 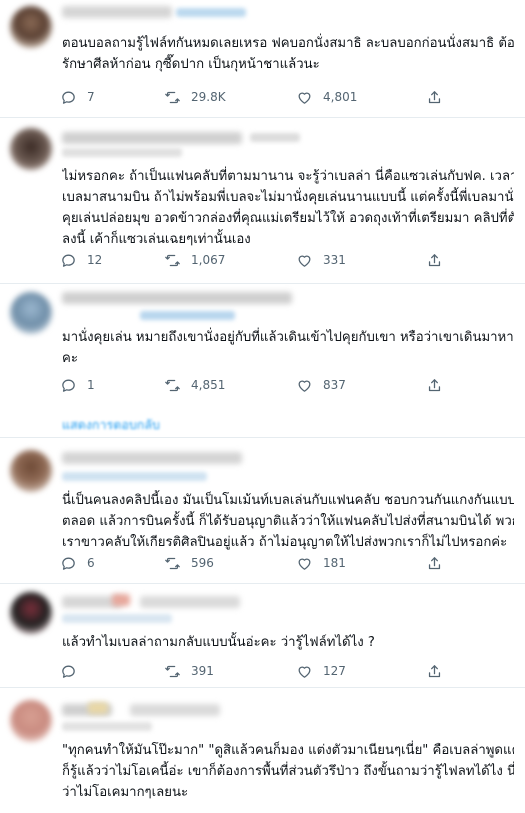 What do you see at coordinates (321, 671) in the screenshot?
I see `like-button: 127` at bounding box center [321, 671].